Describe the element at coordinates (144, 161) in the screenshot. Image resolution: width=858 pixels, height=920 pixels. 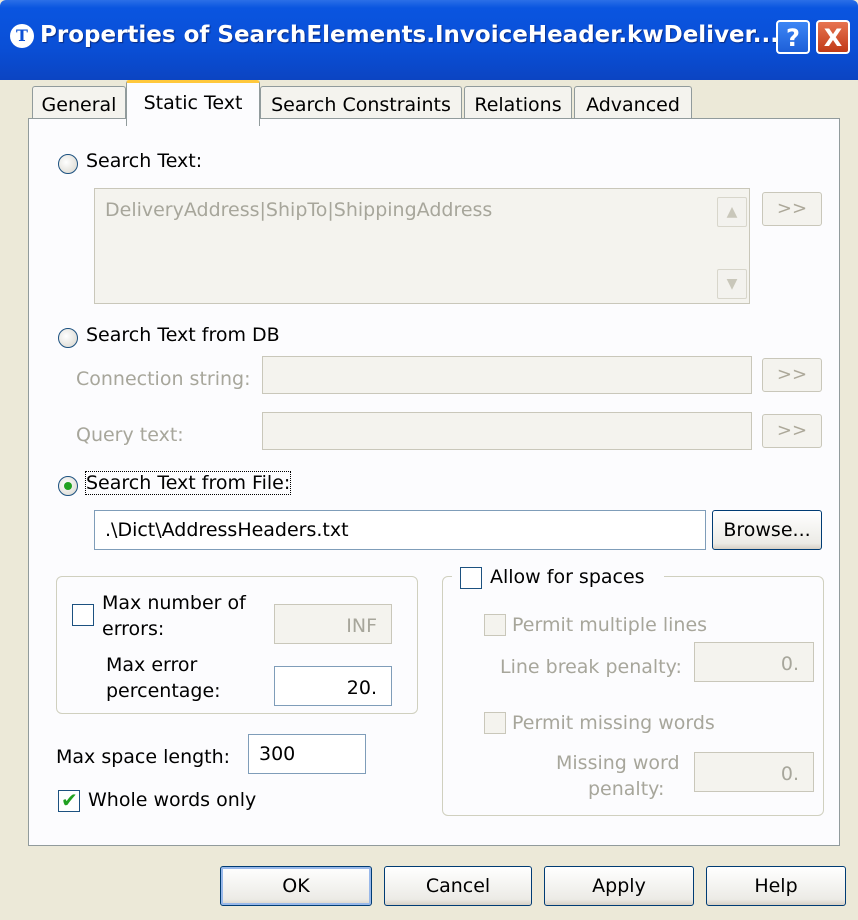
I see `search-text-label: Search Text:` at that location.